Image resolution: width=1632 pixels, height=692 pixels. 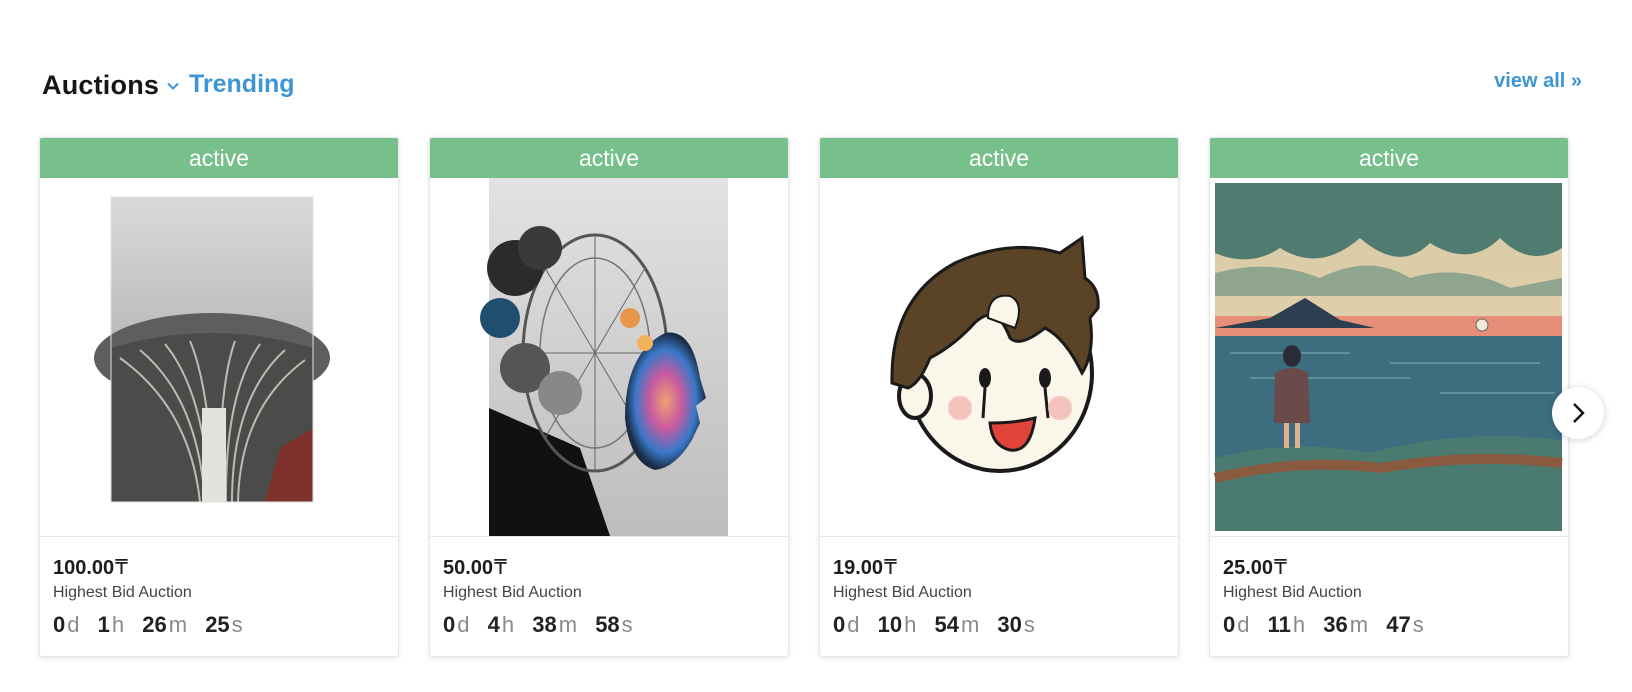 What do you see at coordinates (101, 85) in the screenshot?
I see `section-title: Auctions` at bounding box center [101, 85].